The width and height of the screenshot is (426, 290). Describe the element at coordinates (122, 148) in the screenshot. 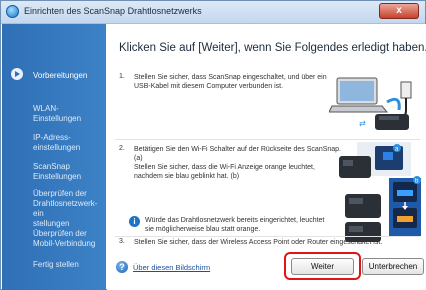

I see `step-2-number: 2.` at that location.